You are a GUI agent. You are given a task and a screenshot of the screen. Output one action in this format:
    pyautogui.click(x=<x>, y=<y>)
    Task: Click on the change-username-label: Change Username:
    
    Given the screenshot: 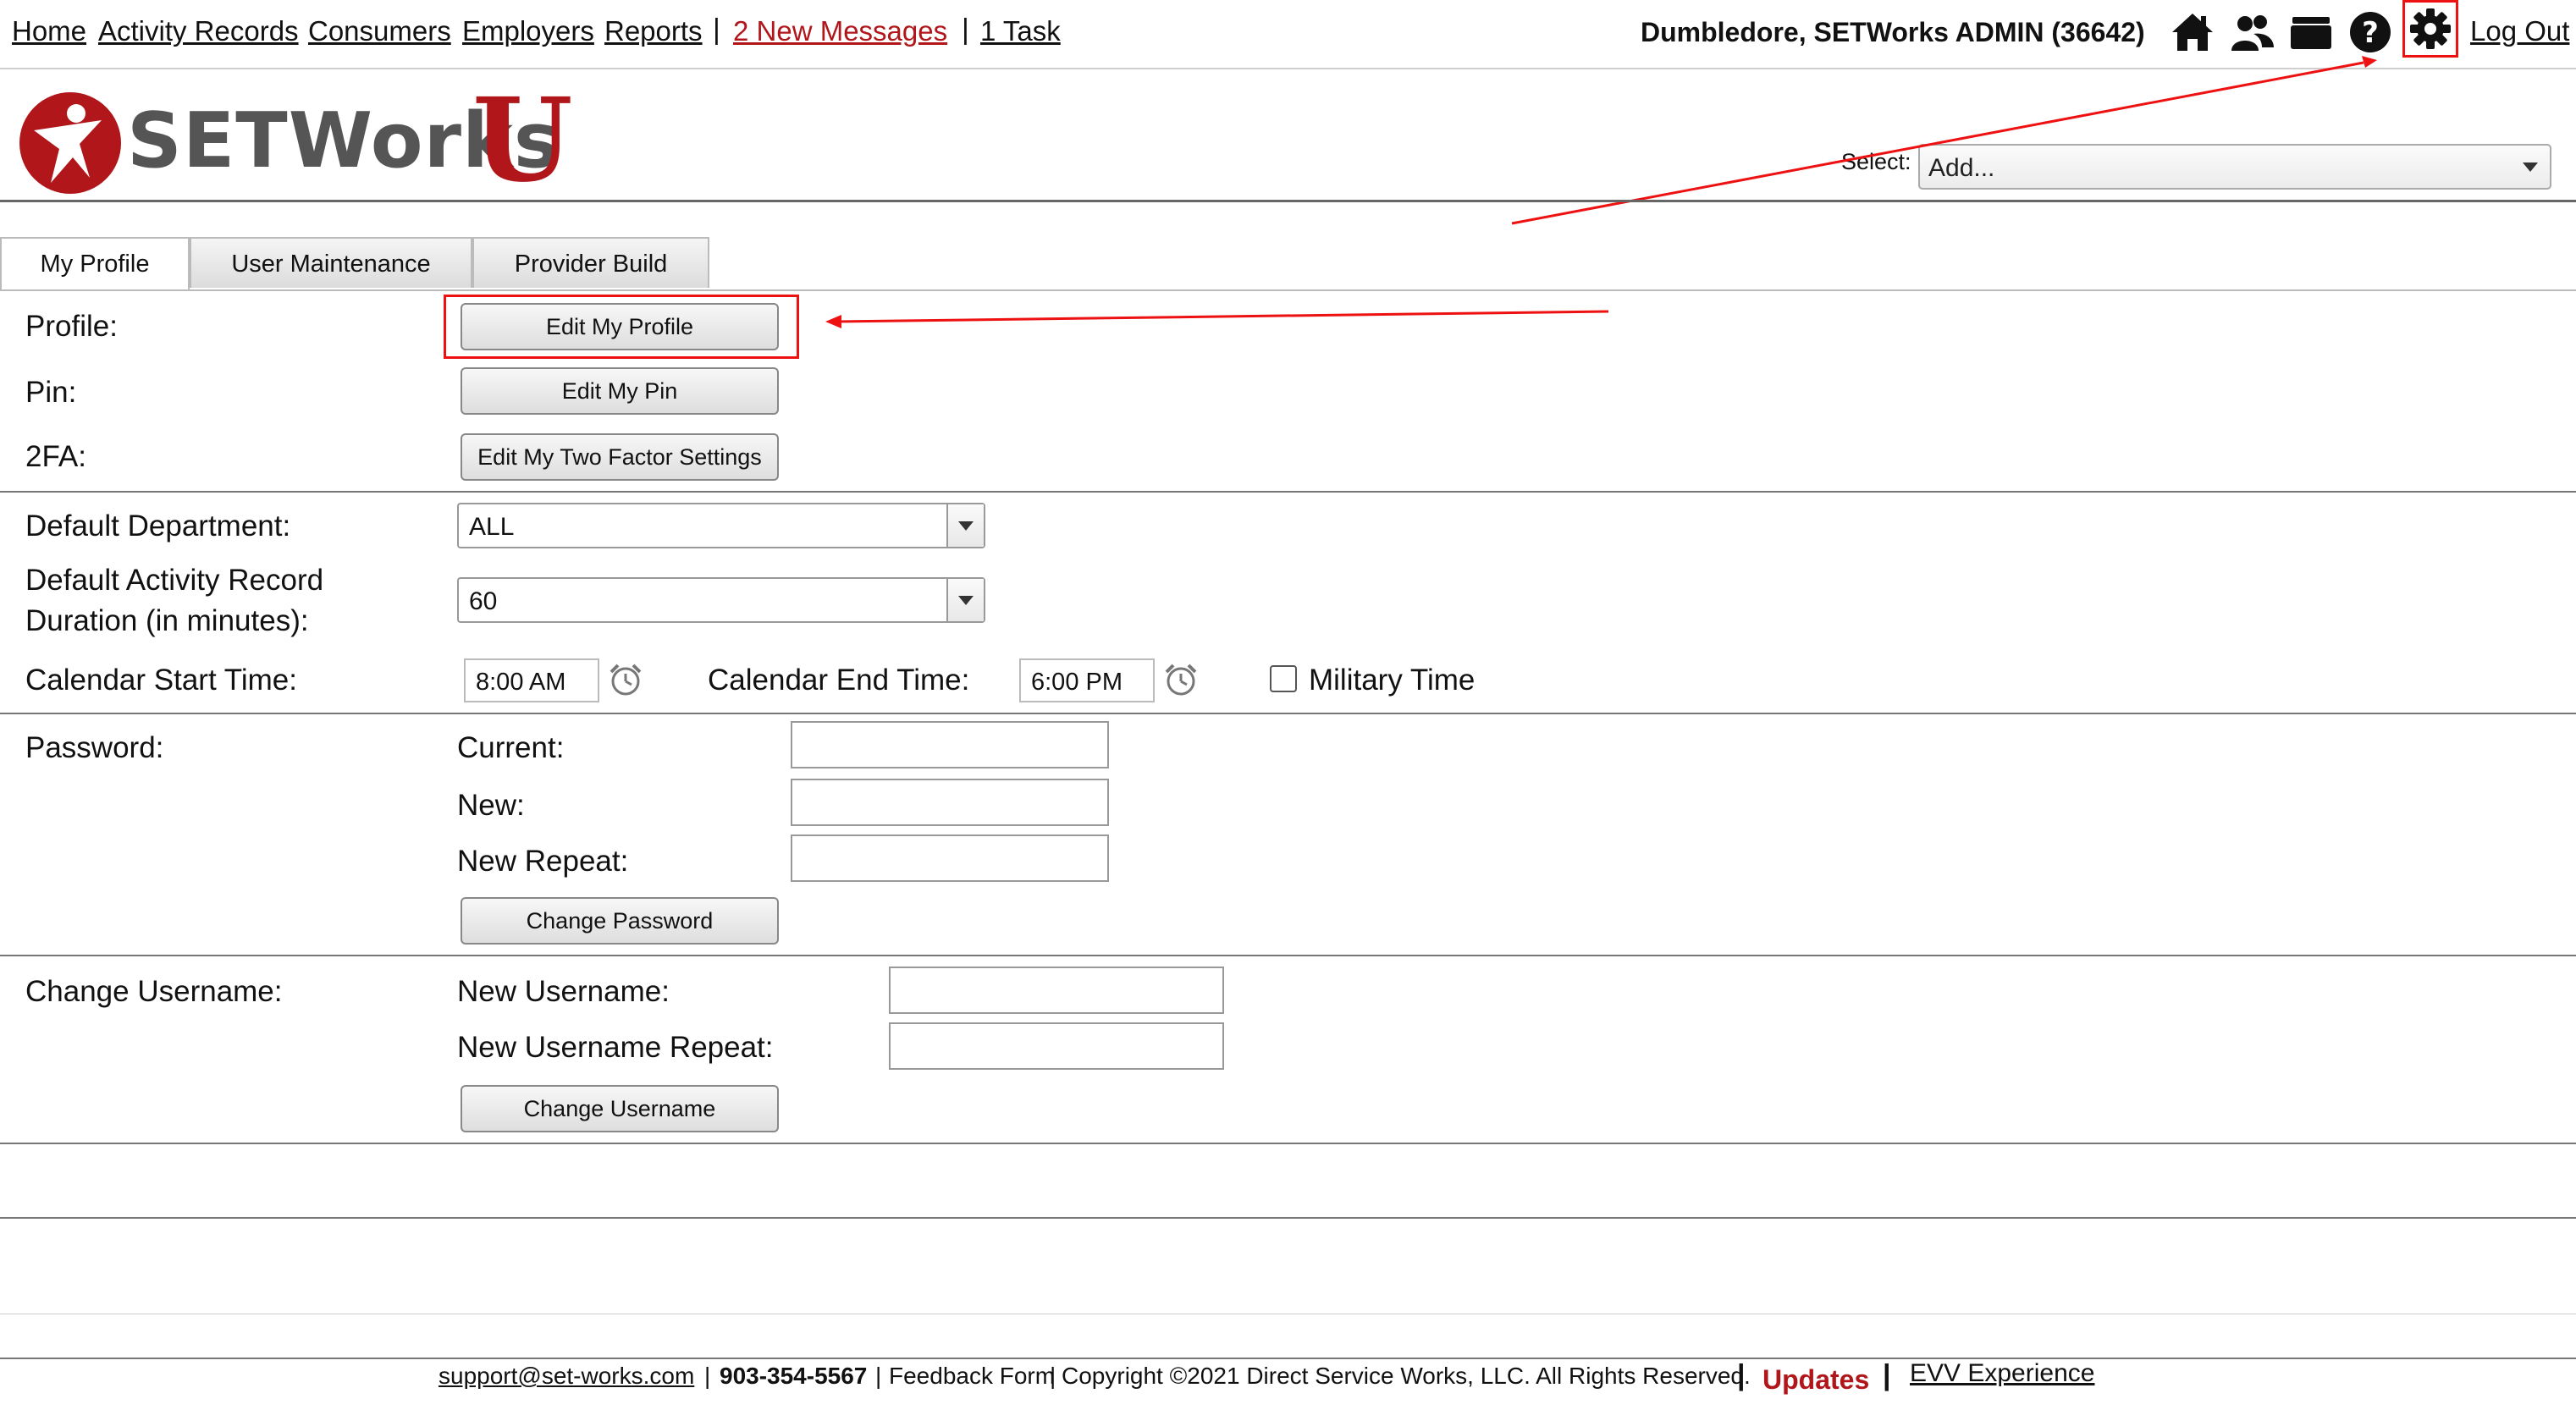 What is the action you would take?
    pyautogui.click(x=154, y=992)
    